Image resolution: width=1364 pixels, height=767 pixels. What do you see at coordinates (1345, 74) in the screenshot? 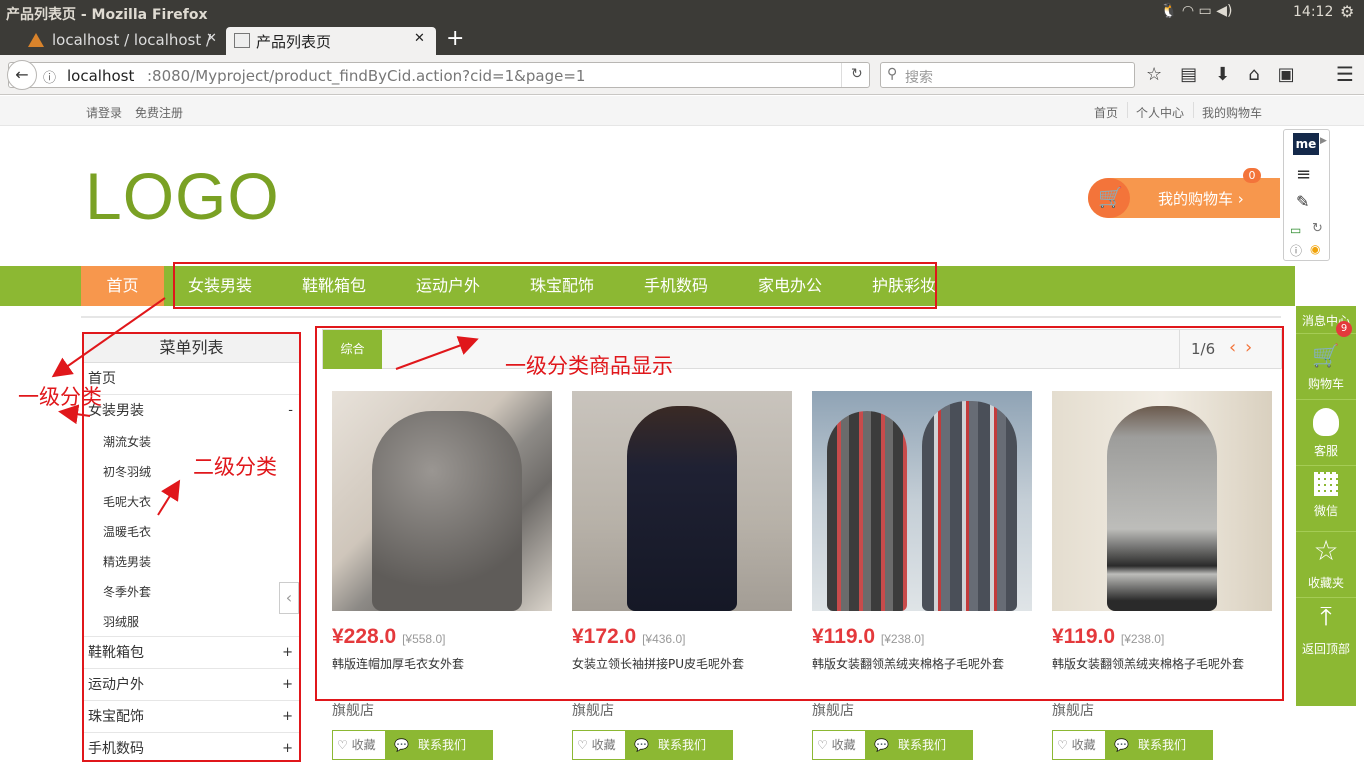
I see `menu-icon: ☰` at bounding box center [1345, 74].